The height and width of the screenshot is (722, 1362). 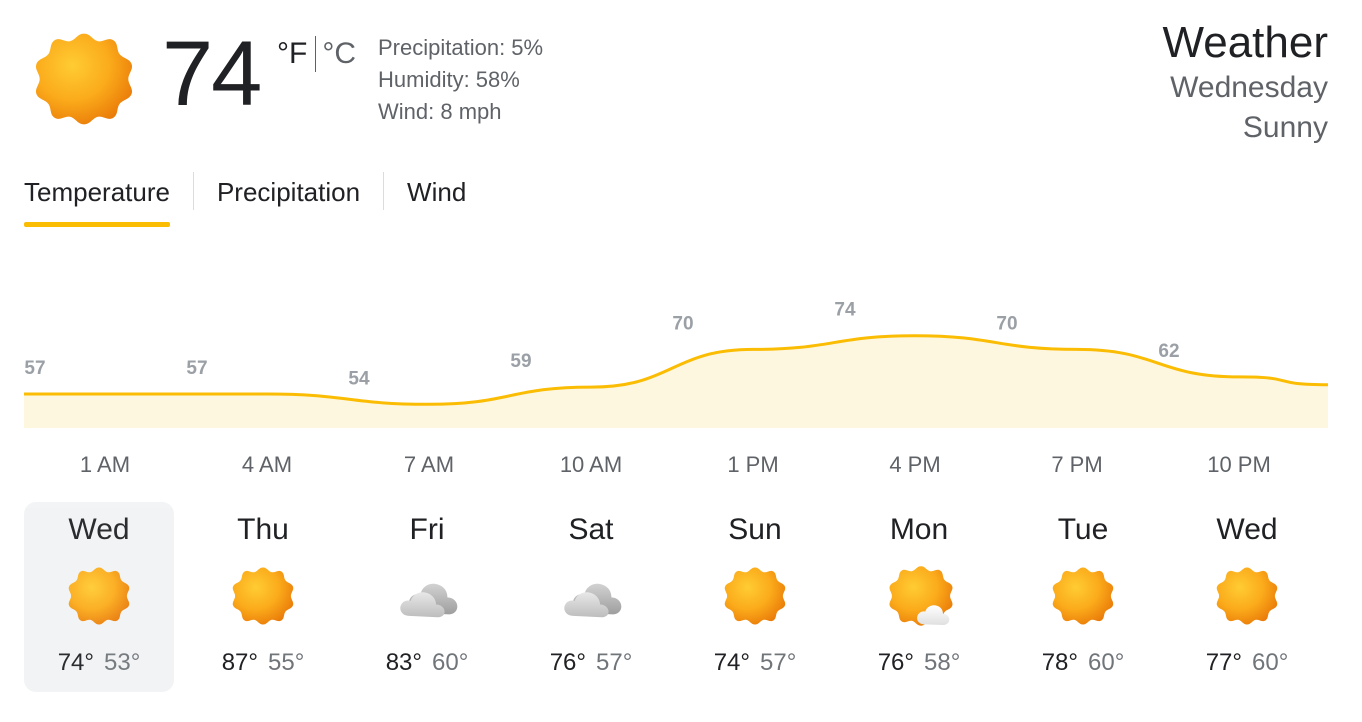 I want to click on hour-label: 10 PM, so click(x=1239, y=464).